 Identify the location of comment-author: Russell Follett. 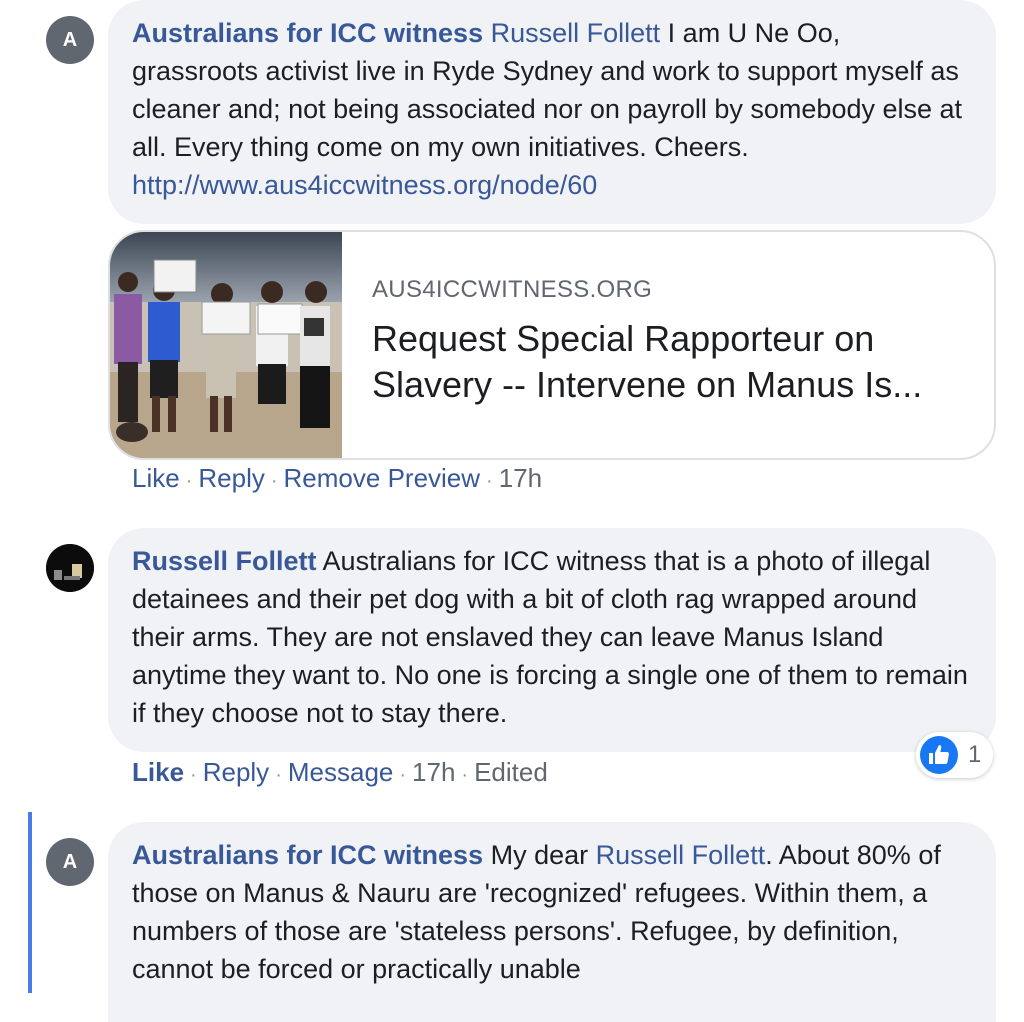
(224, 561).